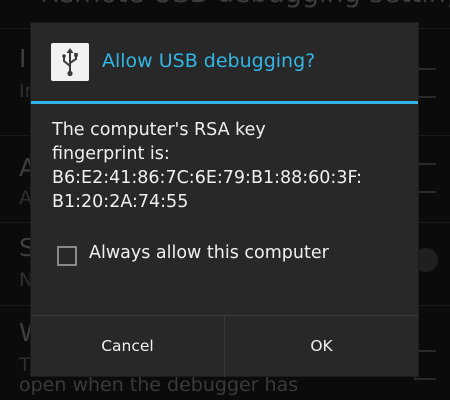 The width and height of the screenshot is (450, 400). What do you see at coordinates (128, 346) in the screenshot?
I see `cancel-button: Cancel` at bounding box center [128, 346].